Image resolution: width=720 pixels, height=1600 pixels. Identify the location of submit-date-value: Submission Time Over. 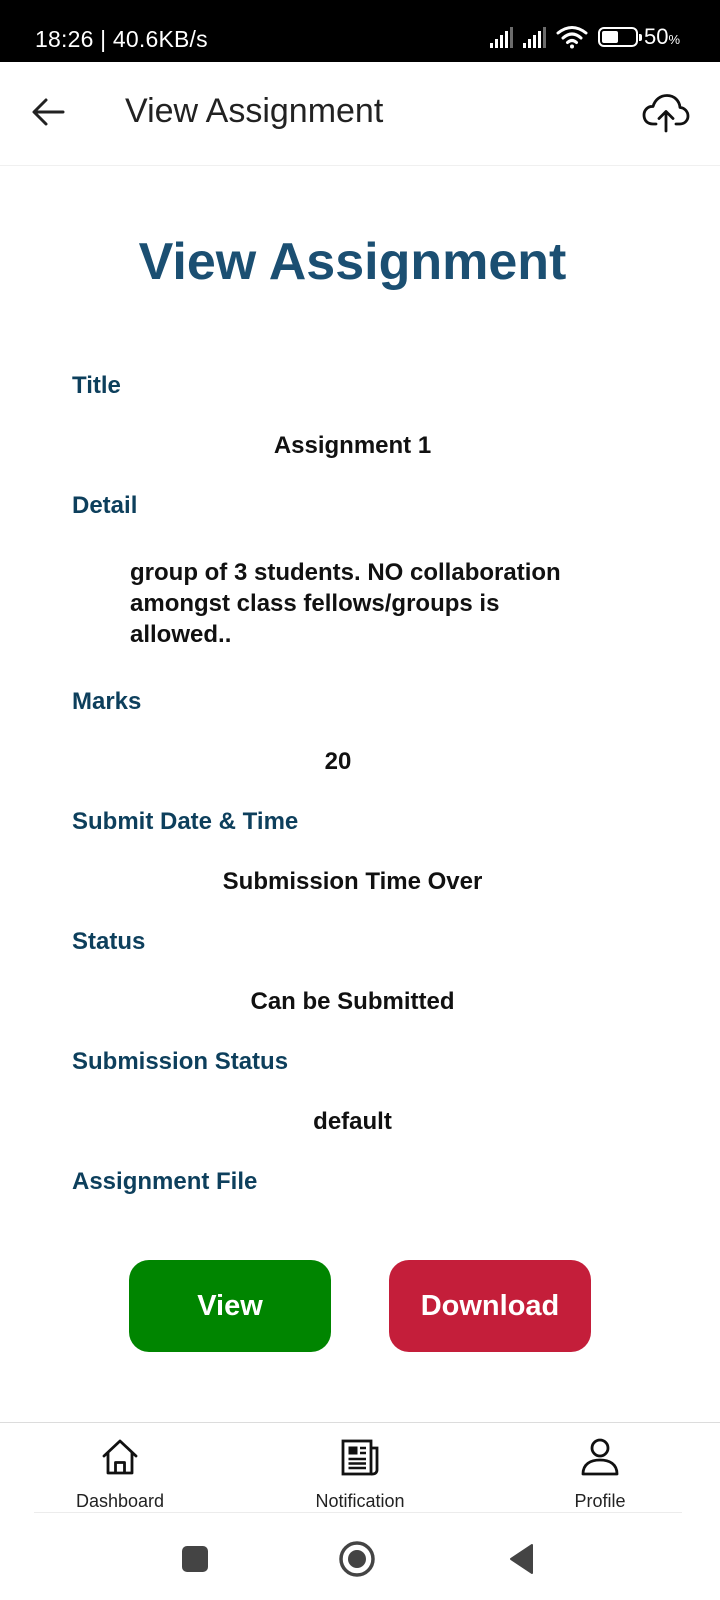
(352, 881).